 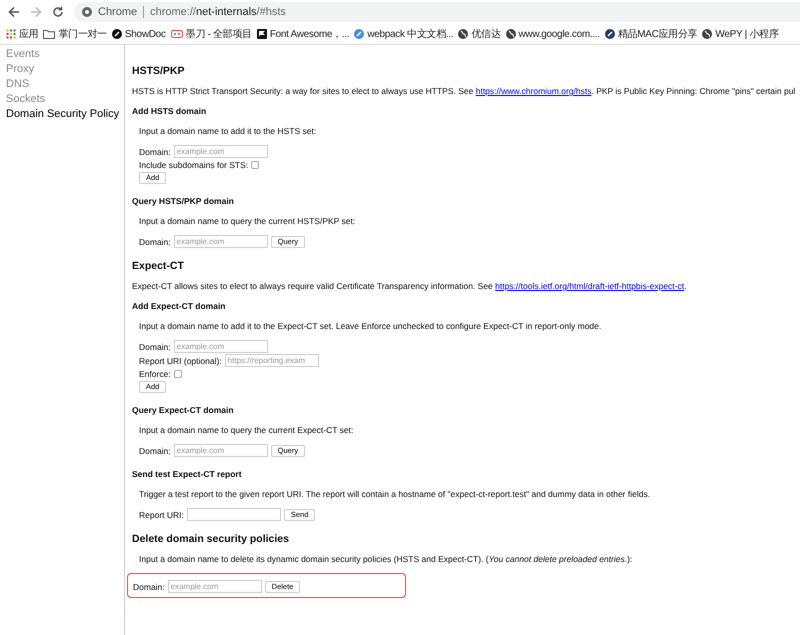 What do you see at coordinates (63, 114) in the screenshot?
I see `sidebar-item: Domain Security Policy` at bounding box center [63, 114].